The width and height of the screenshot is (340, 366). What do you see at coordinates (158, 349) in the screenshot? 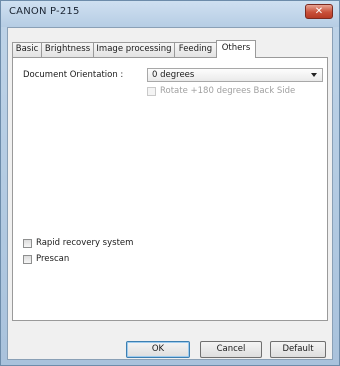
I see `ok-button: OK` at bounding box center [158, 349].